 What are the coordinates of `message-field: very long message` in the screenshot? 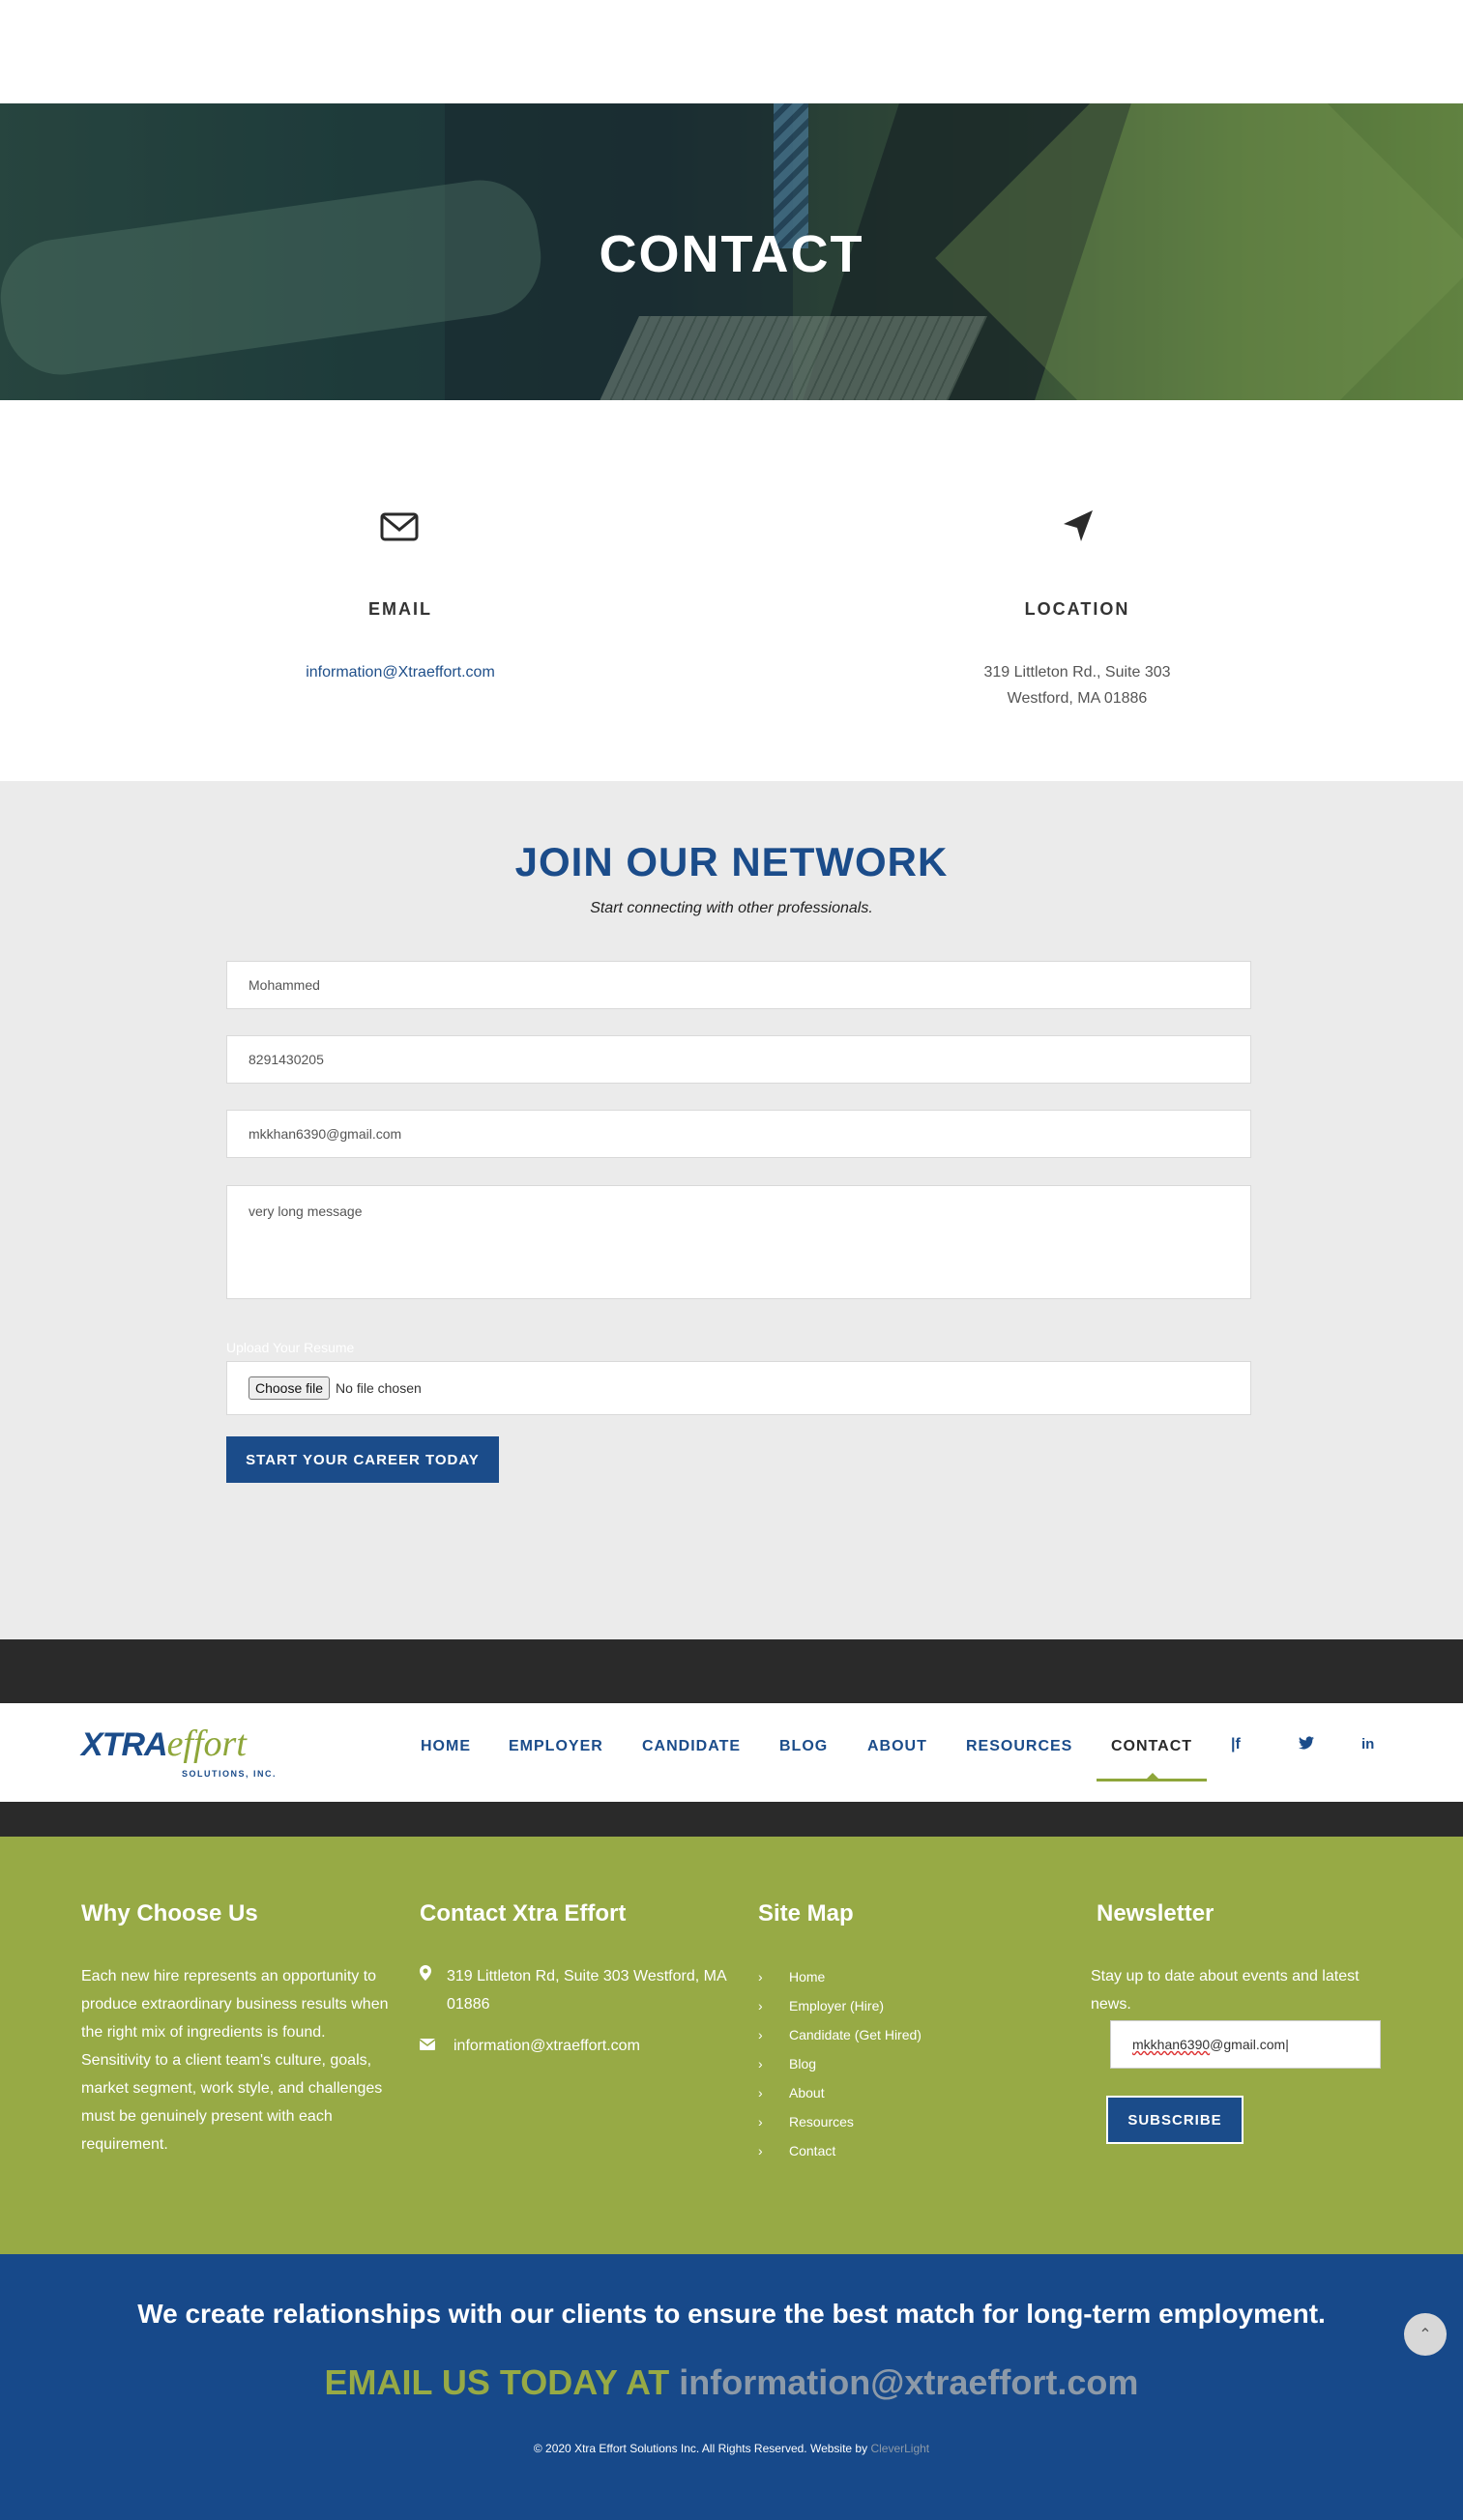 It's located at (738, 1242).